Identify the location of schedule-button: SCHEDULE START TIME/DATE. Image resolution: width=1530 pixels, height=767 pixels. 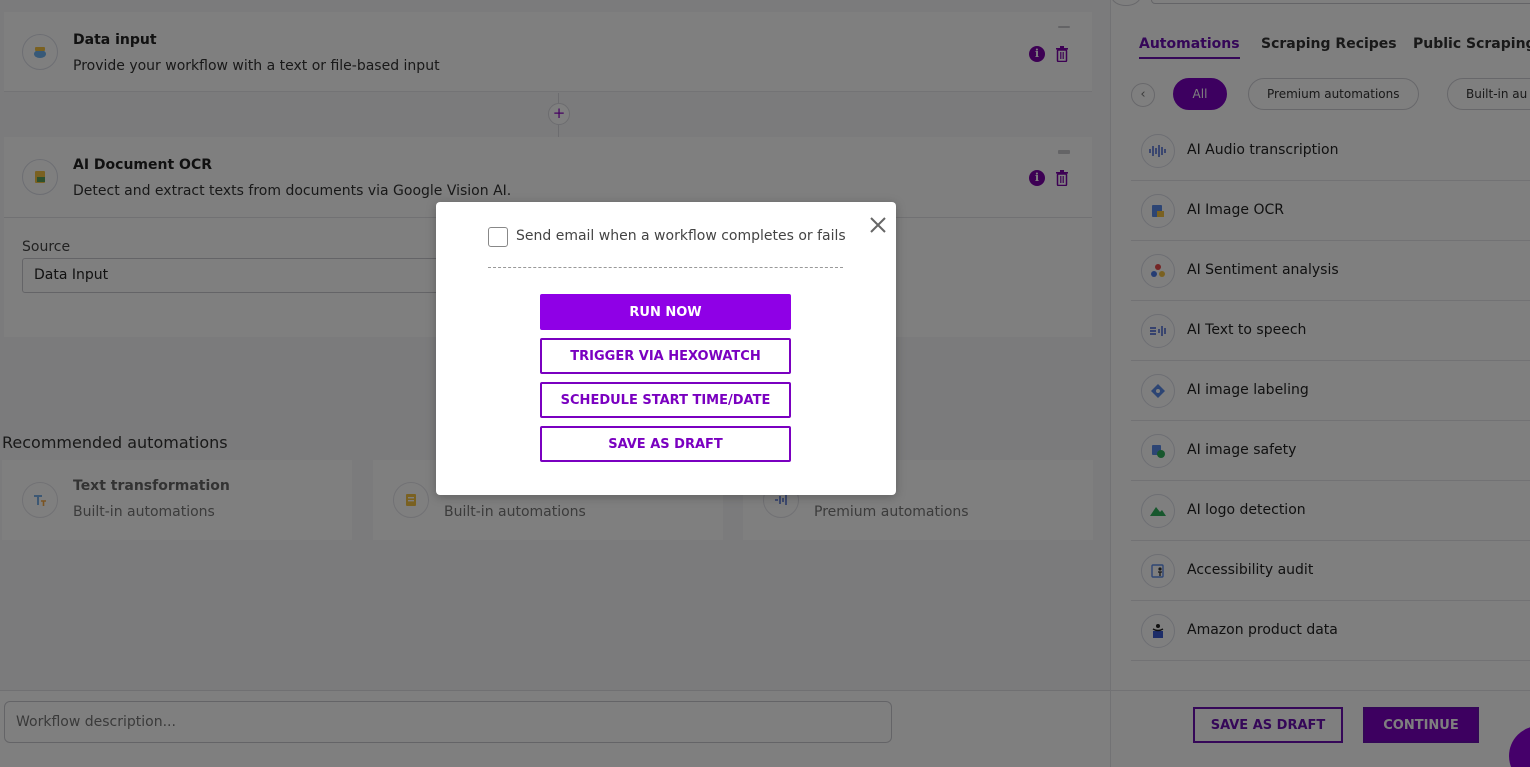
(665, 400).